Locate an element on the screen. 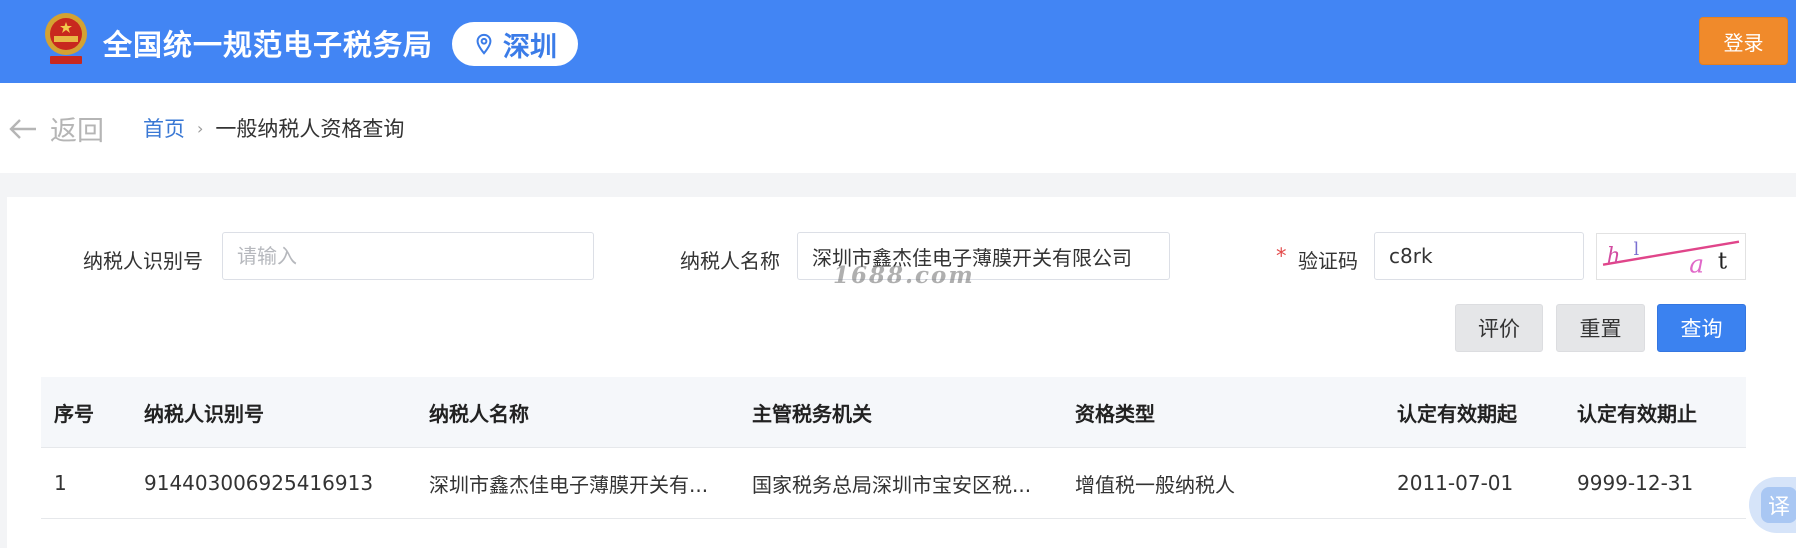 This screenshot has height=548, width=1796. reset-button: 重置 is located at coordinates (1600, 328).